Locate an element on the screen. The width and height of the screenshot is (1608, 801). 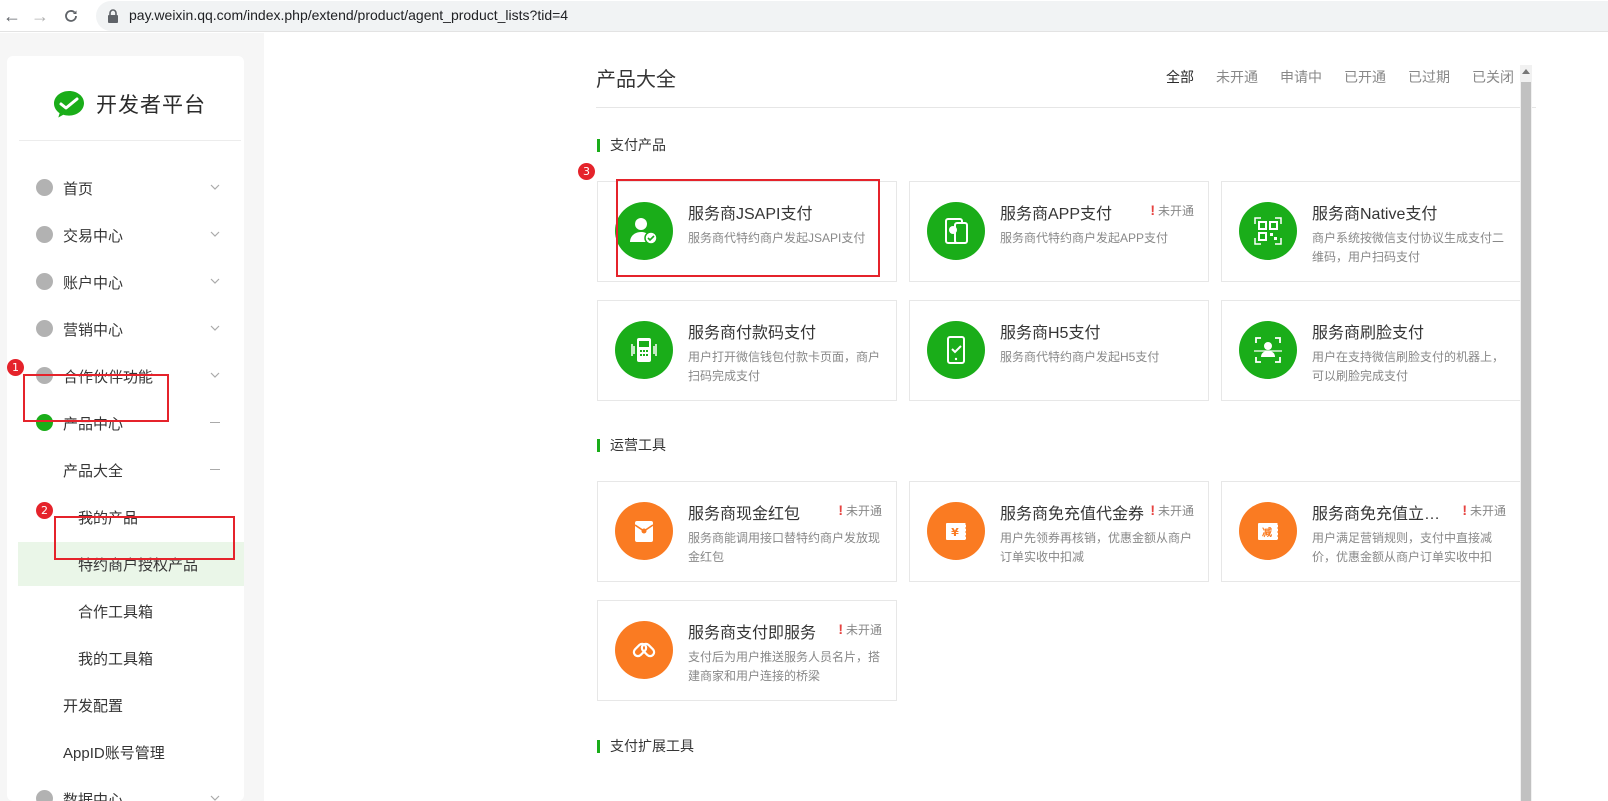
product-card-app: 服务商APP支付 ! 未开通 服务商代特约商户发起APP支付 is located at coordinates (1059, 231).